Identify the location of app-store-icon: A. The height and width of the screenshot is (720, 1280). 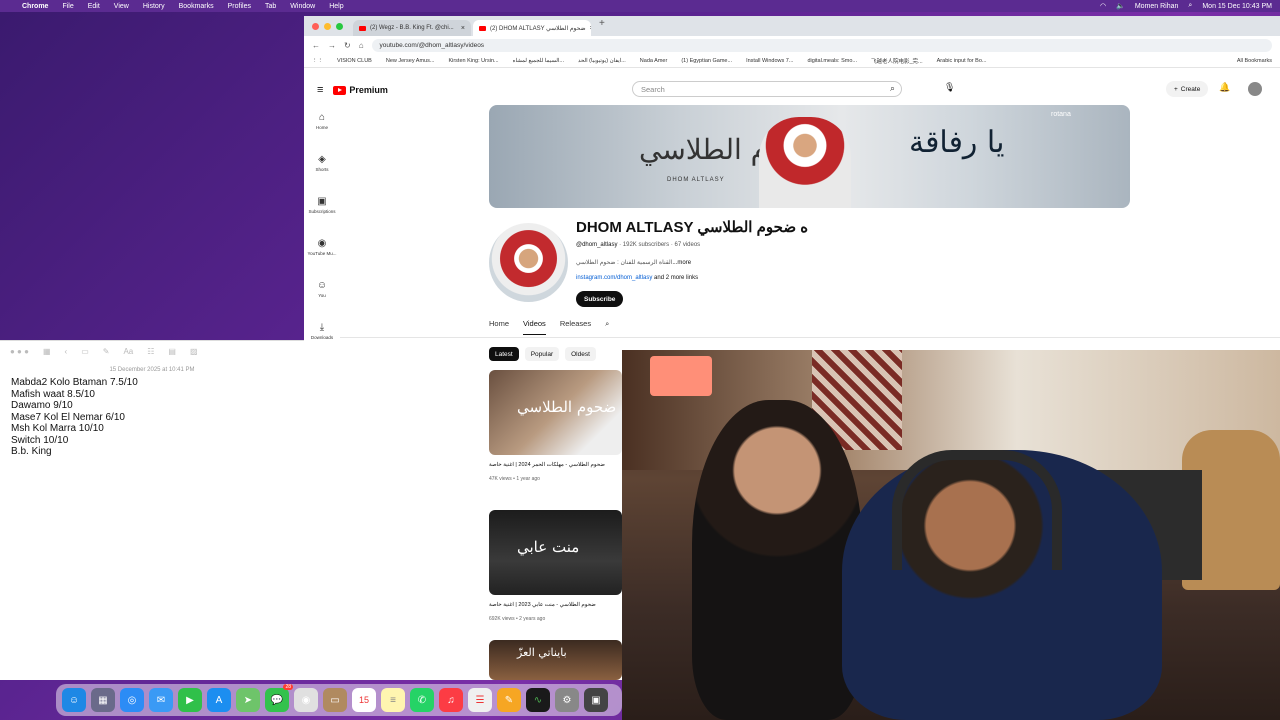
(219, 700).